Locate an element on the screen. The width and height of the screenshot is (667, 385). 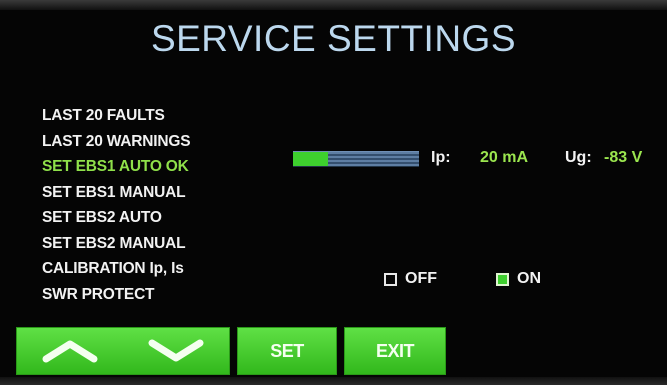
exit-button-label: EXIT is located at coordinates (395, 350).